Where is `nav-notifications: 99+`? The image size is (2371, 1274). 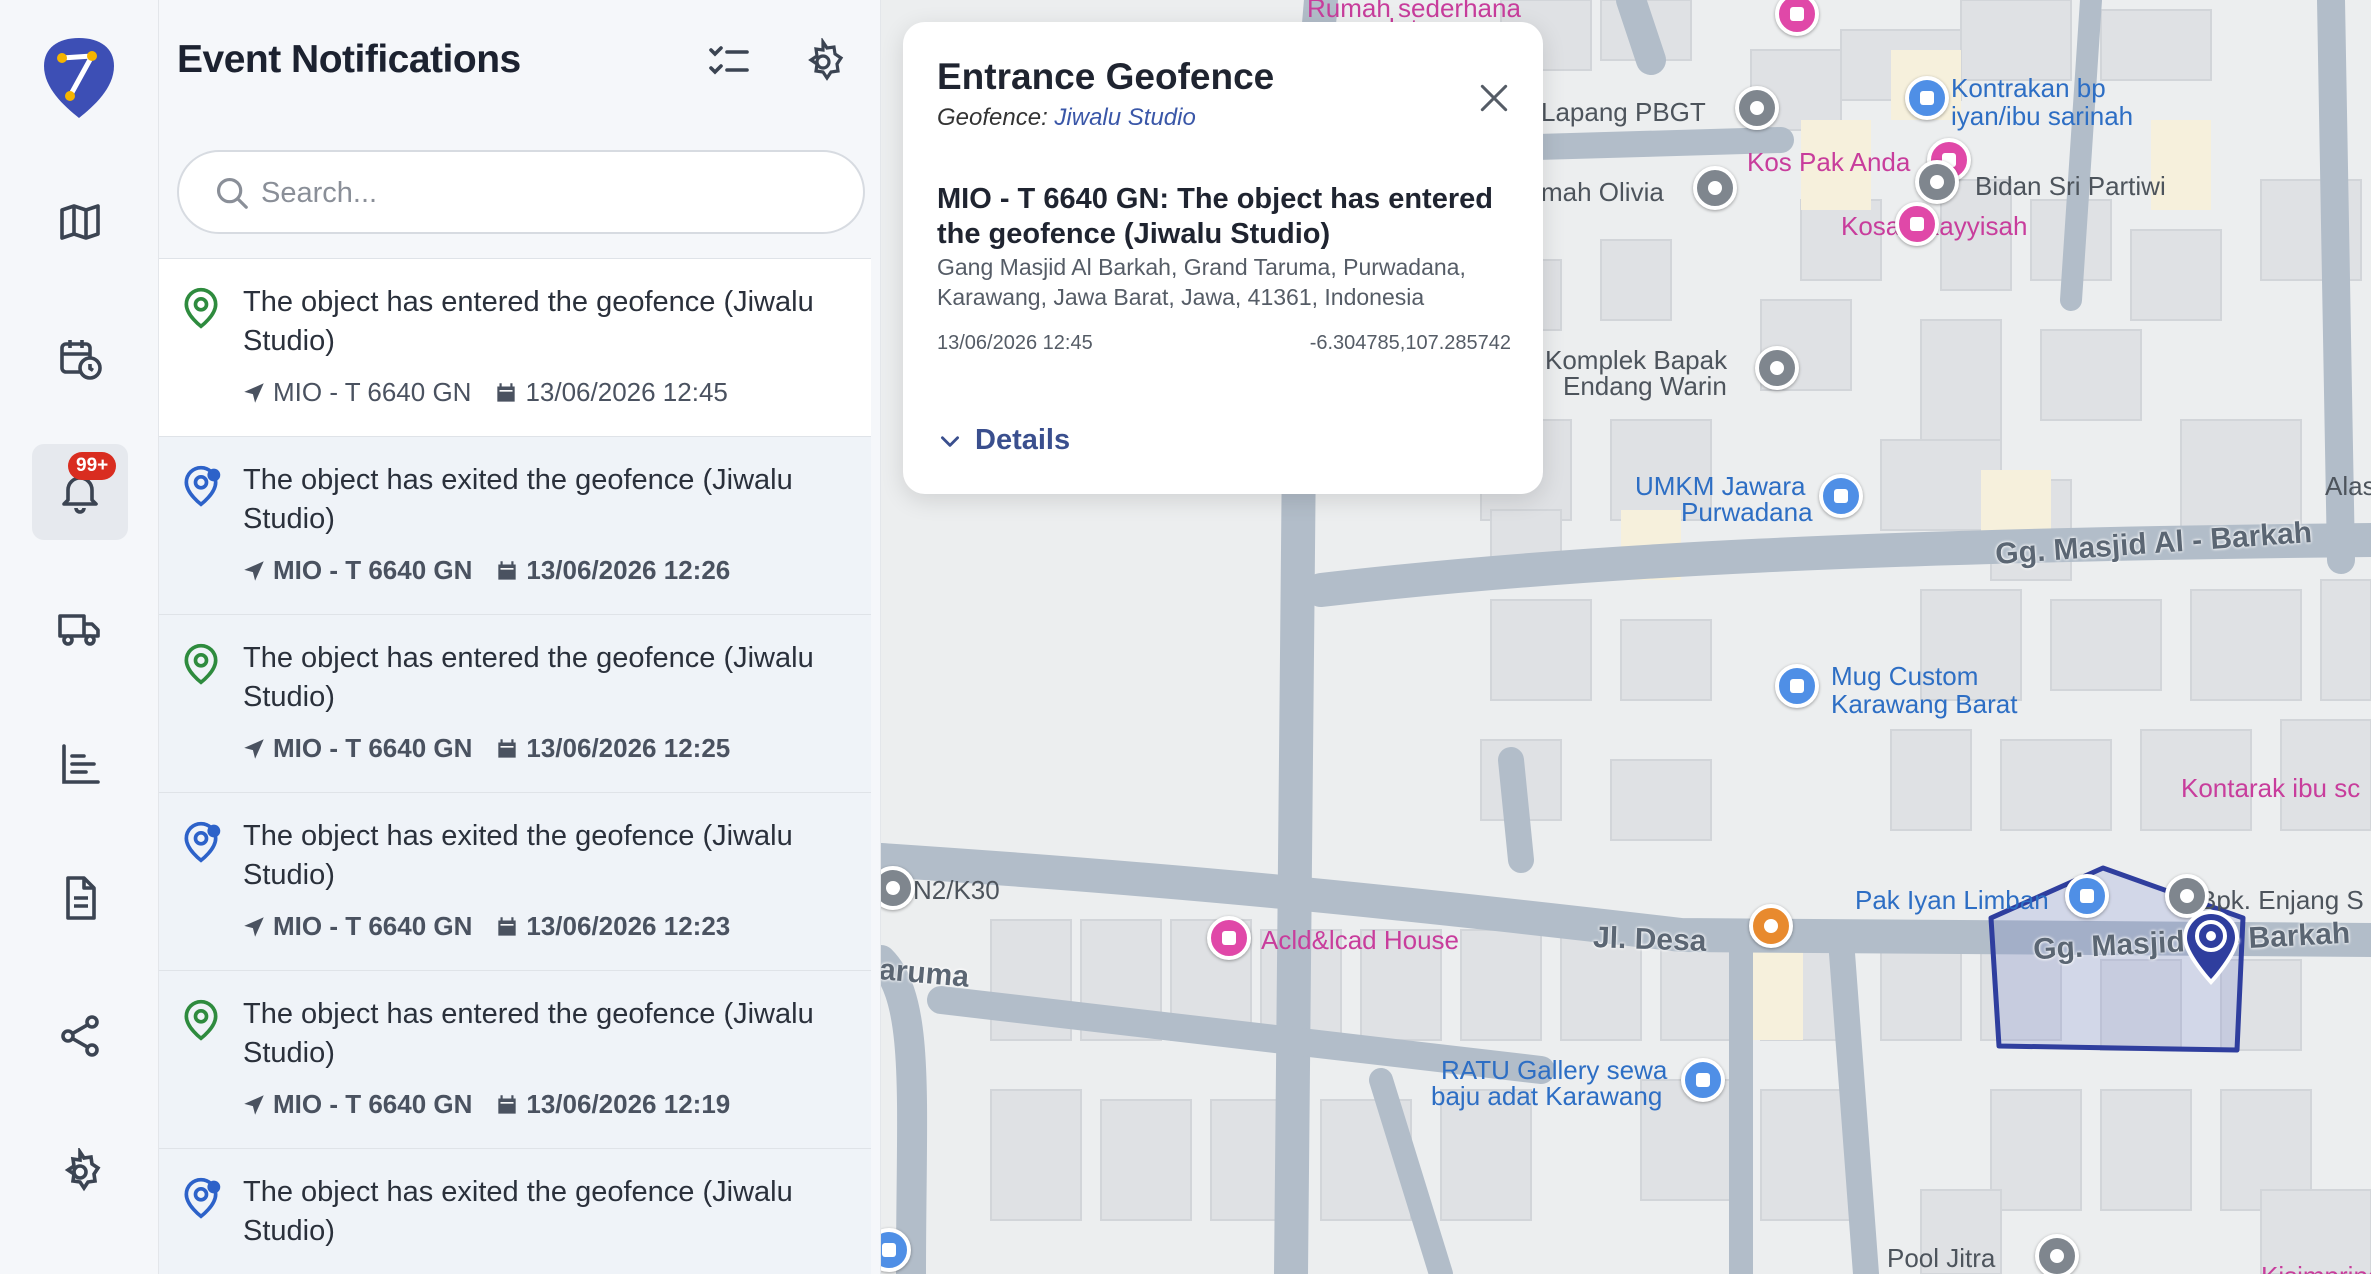 nav-notifications: 99+ is located at coordinates (80, 492).